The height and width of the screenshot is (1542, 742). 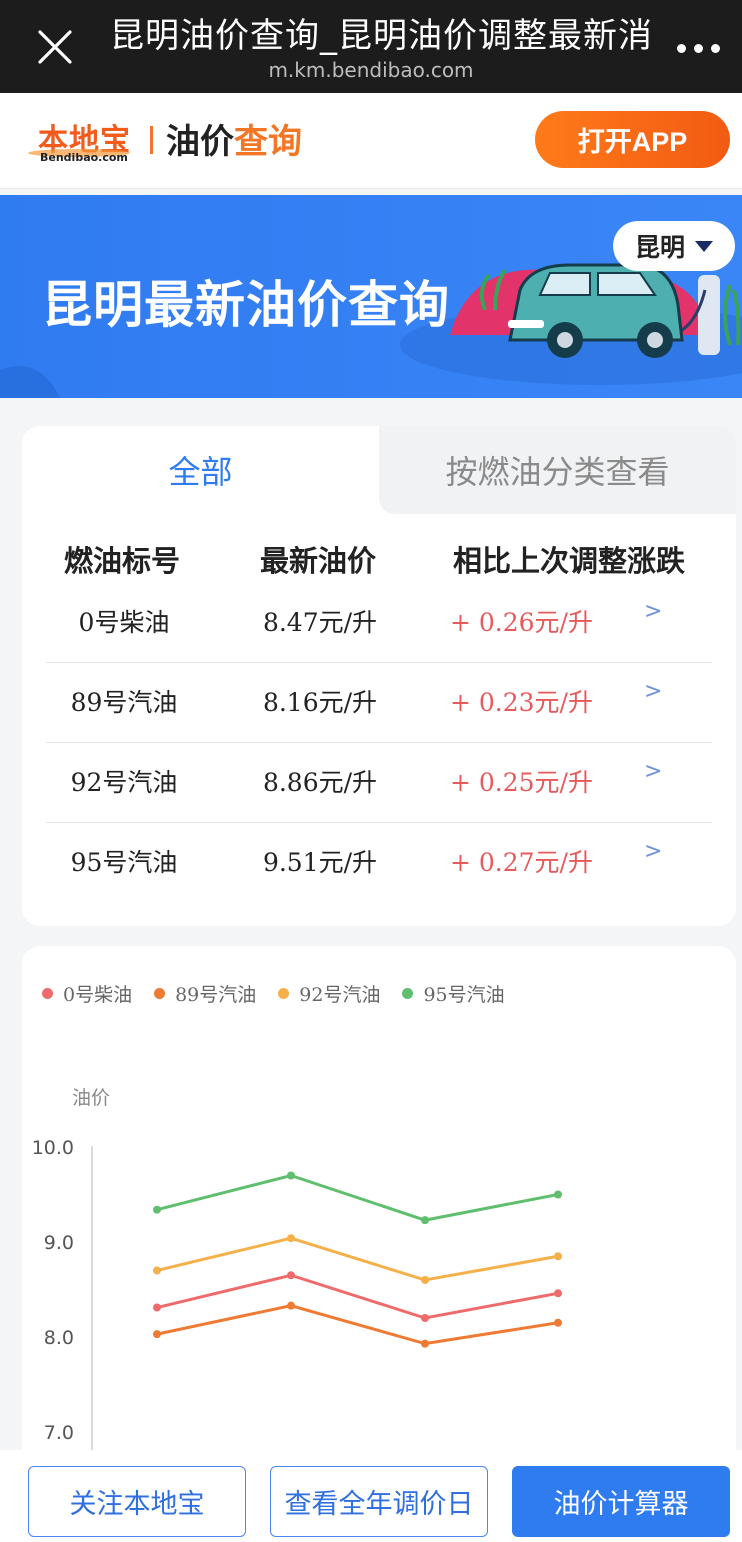 What do you see at coordinates (53, 1148) in the screenshot?
I see `y-tick-label: 10.0` at bounding box center [53, 1148].